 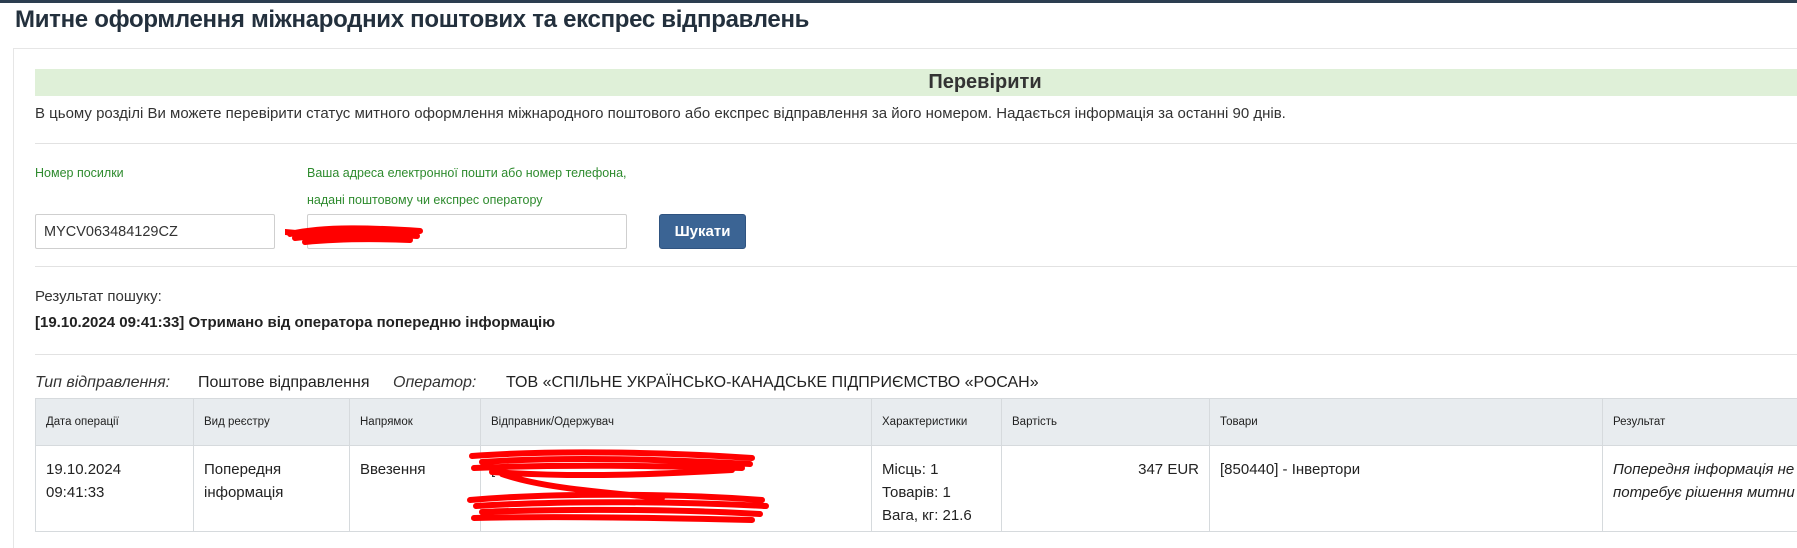 I want to click on search-result-label: Результат пошуку:, so click(x=98, y=296).